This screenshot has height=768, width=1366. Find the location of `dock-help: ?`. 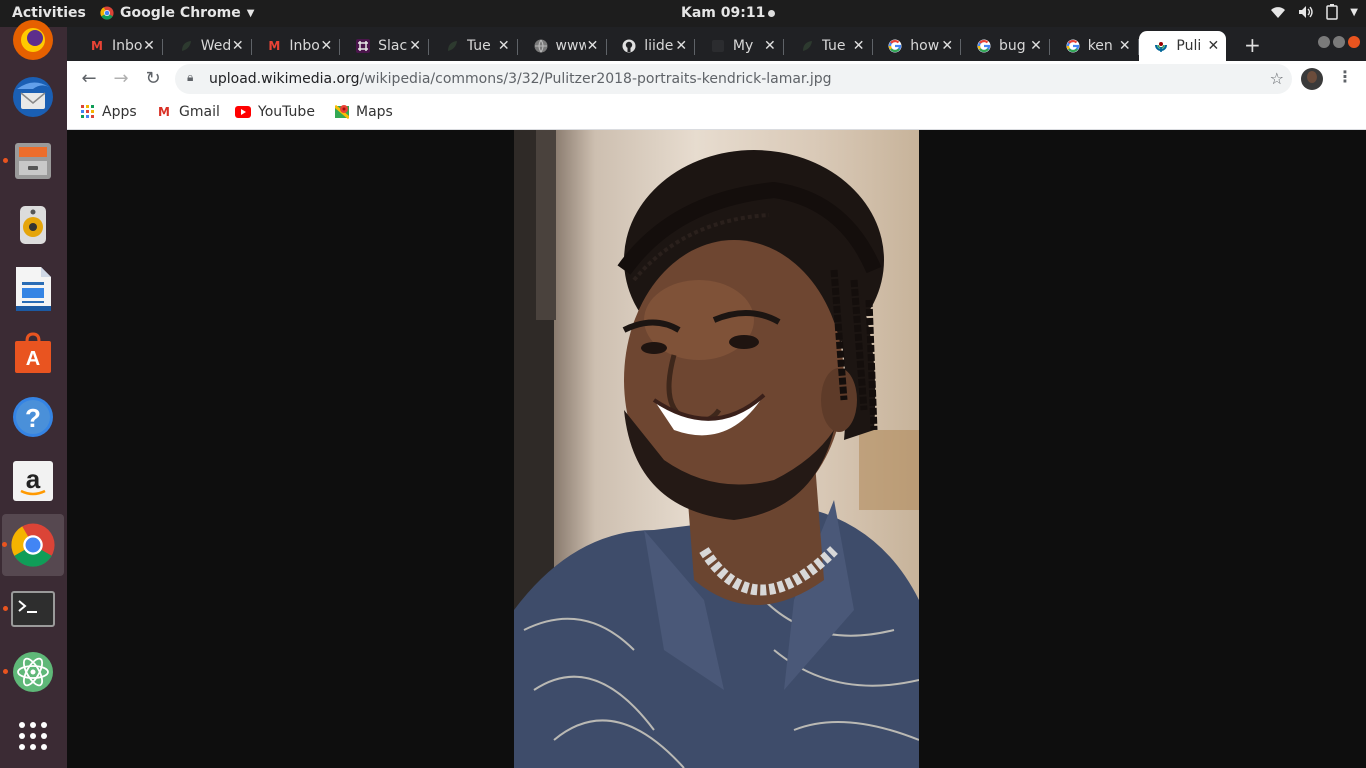

dock-help: ? is located at coordinates (33, 417).